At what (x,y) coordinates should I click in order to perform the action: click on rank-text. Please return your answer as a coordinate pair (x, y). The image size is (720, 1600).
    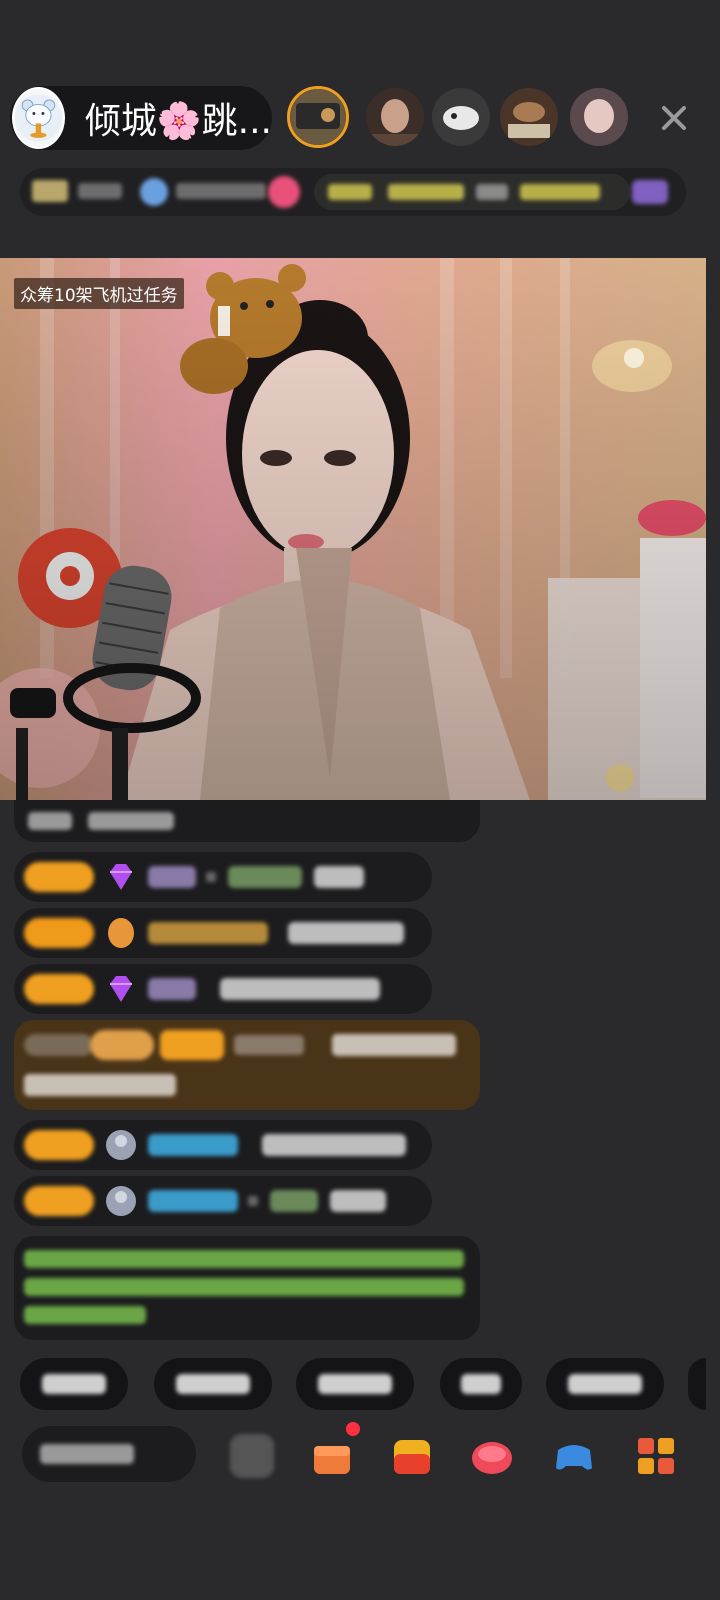
    Looking at the image, I should click on (100, 191).